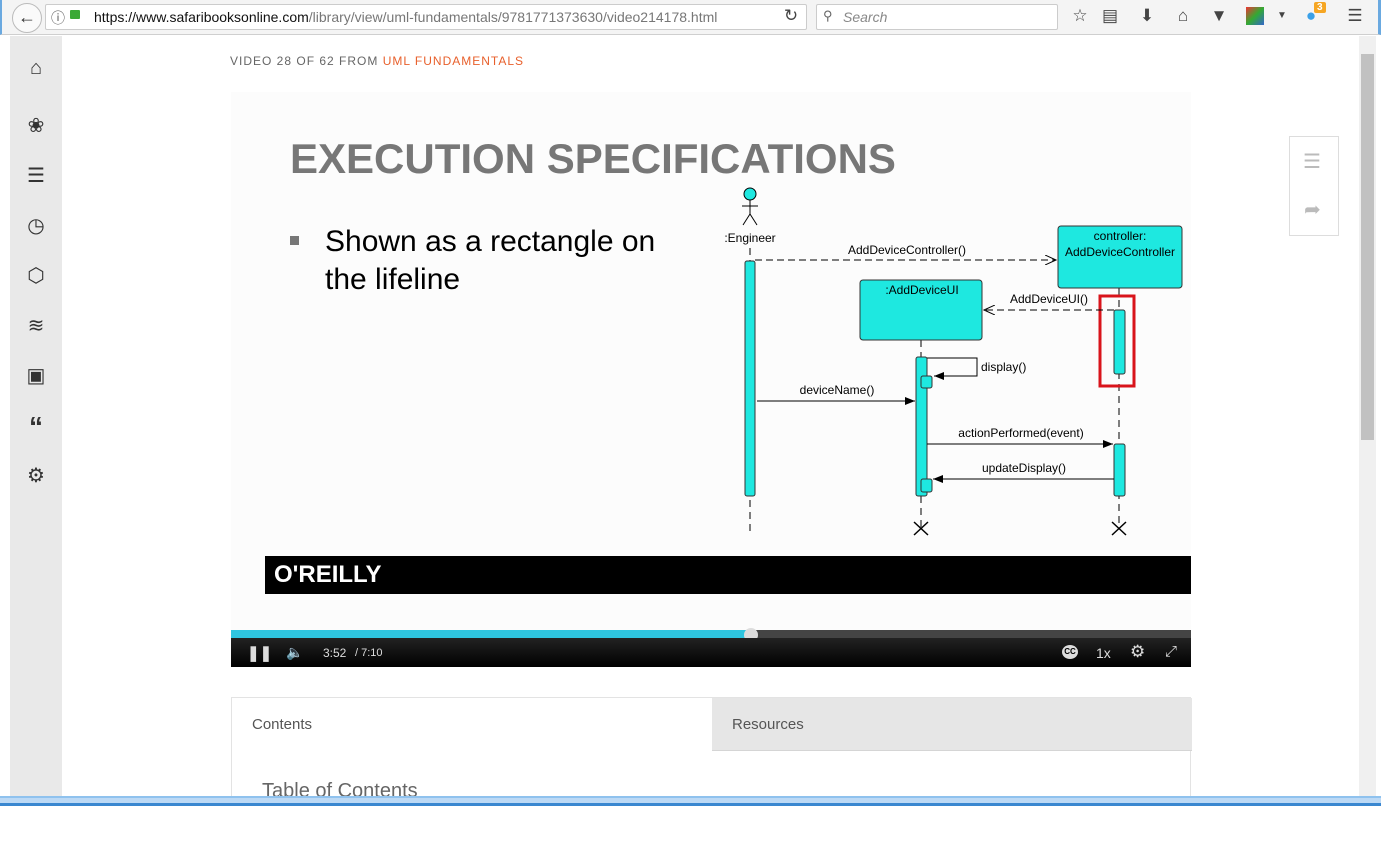 This screenshot has width=1381, height=851. Describe the element at coordinates (306, 61) in the screenshot. I see `breadcrumb-prefix: VIDEO 28 OF 62 FROM` at that location.